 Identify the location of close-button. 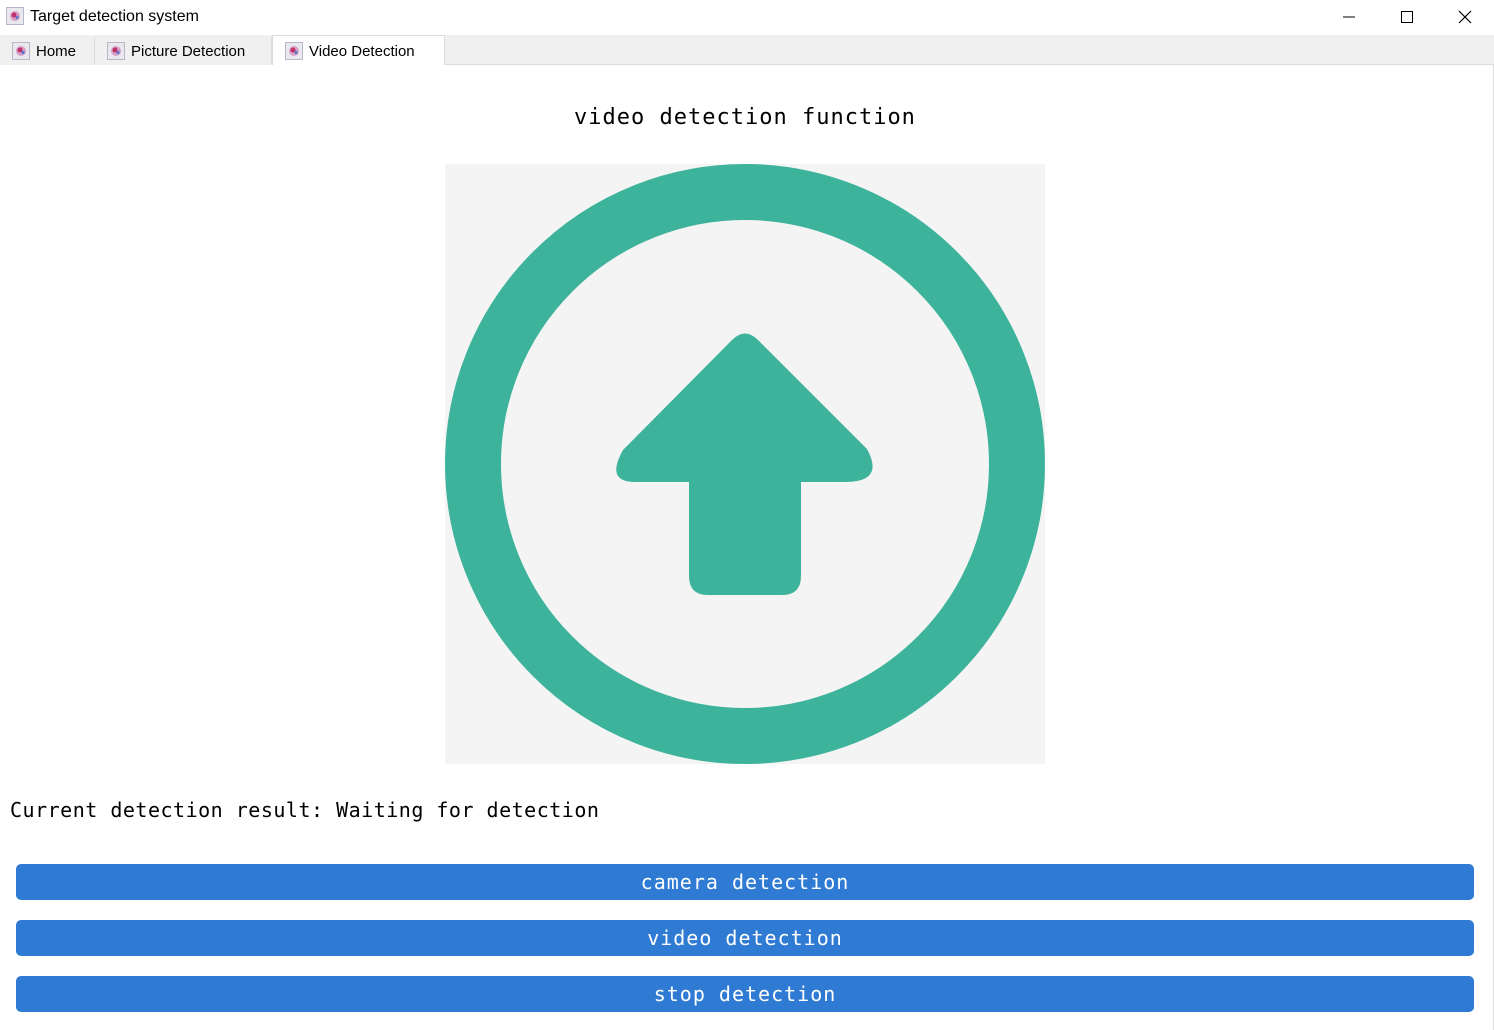
(1465, 16).